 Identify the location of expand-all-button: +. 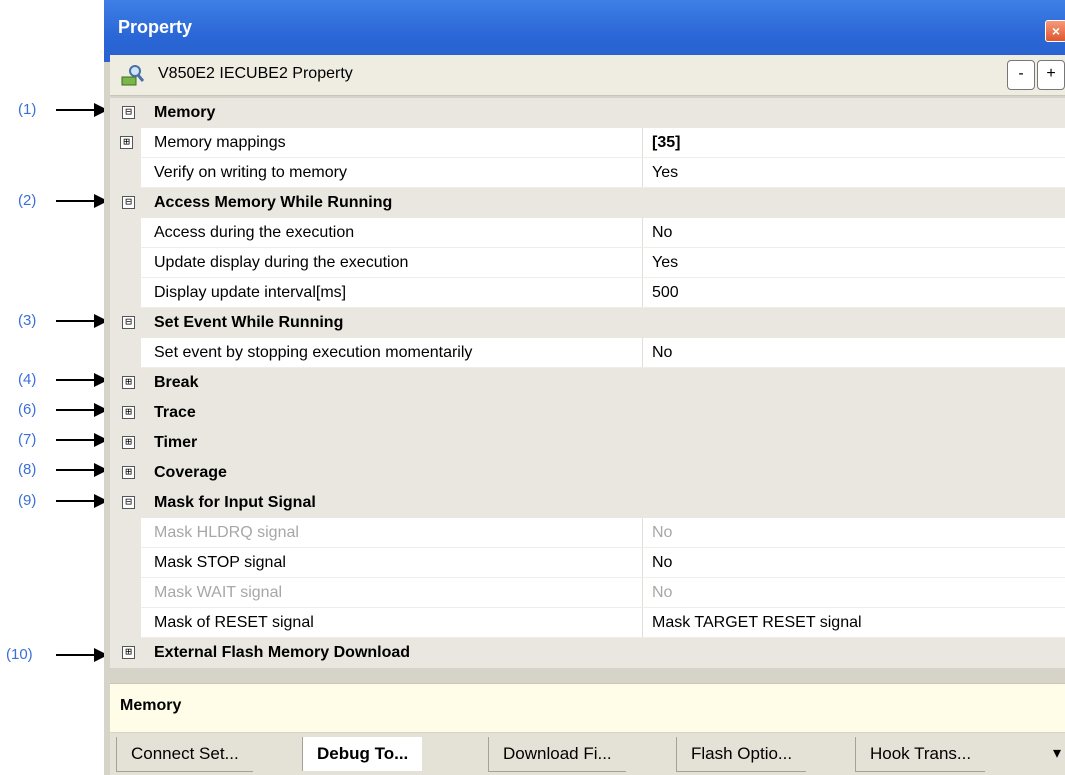
(1051, 75).